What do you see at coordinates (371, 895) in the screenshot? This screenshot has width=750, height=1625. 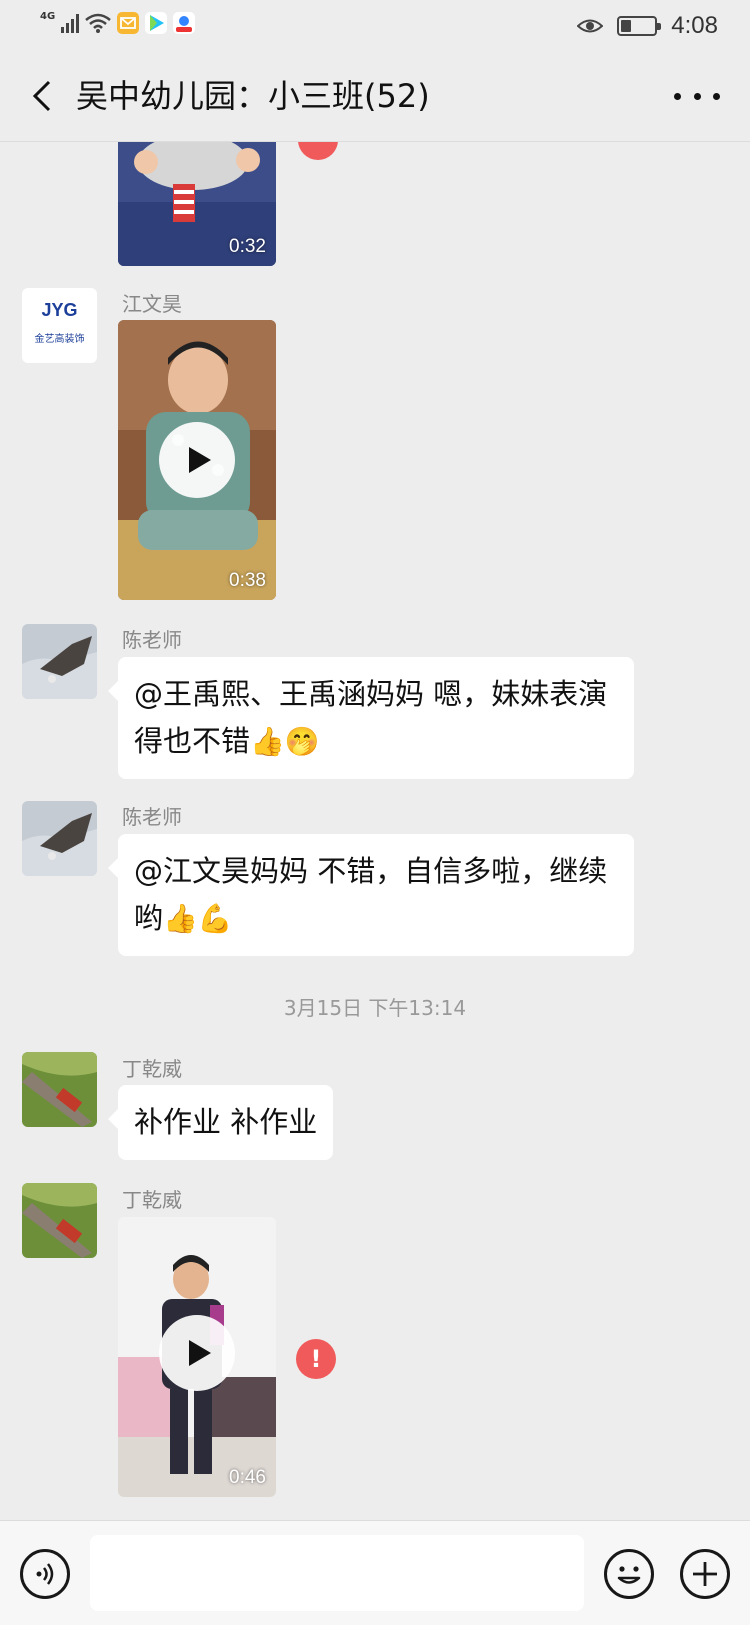 I see `text-message: @江文昊妈妈 不错，自信多啦，继续哟👍💪` at bounding box center [371, 895].